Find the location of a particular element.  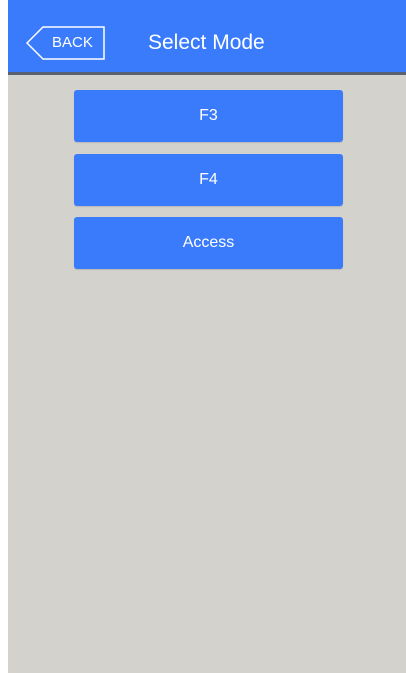

mode-button-access: Access is located at coordinates (208, 243).